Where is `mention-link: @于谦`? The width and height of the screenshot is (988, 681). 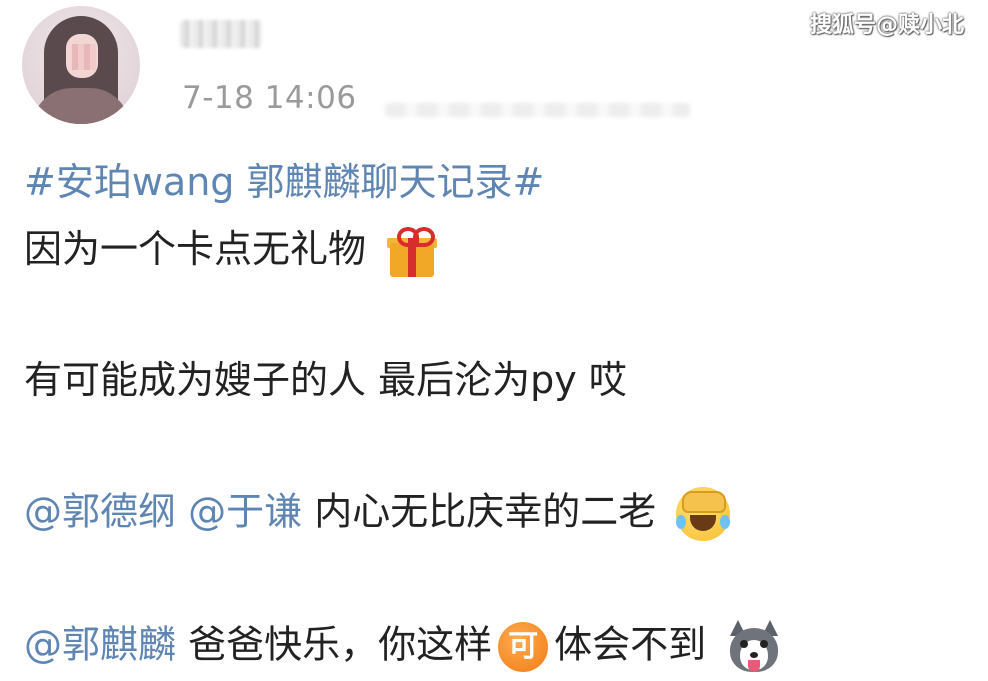
mention-link: @于谦 is located at coordinates (245, 512).